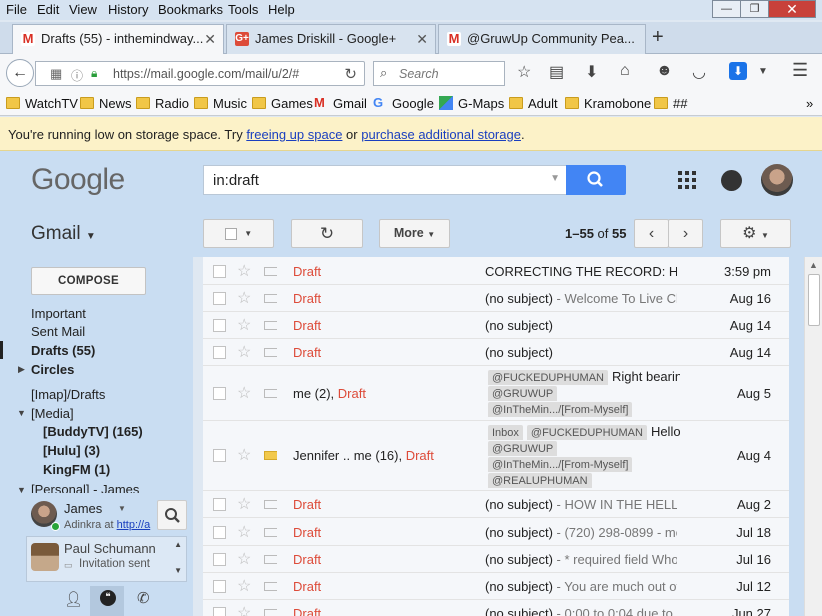 Image resolution: width=822 pixels, height=616 pixels. What do you see at coordinates (56, 74) in the screenshot?
I see `site-identity-icon: ▦` at bounding box center [56, 74].